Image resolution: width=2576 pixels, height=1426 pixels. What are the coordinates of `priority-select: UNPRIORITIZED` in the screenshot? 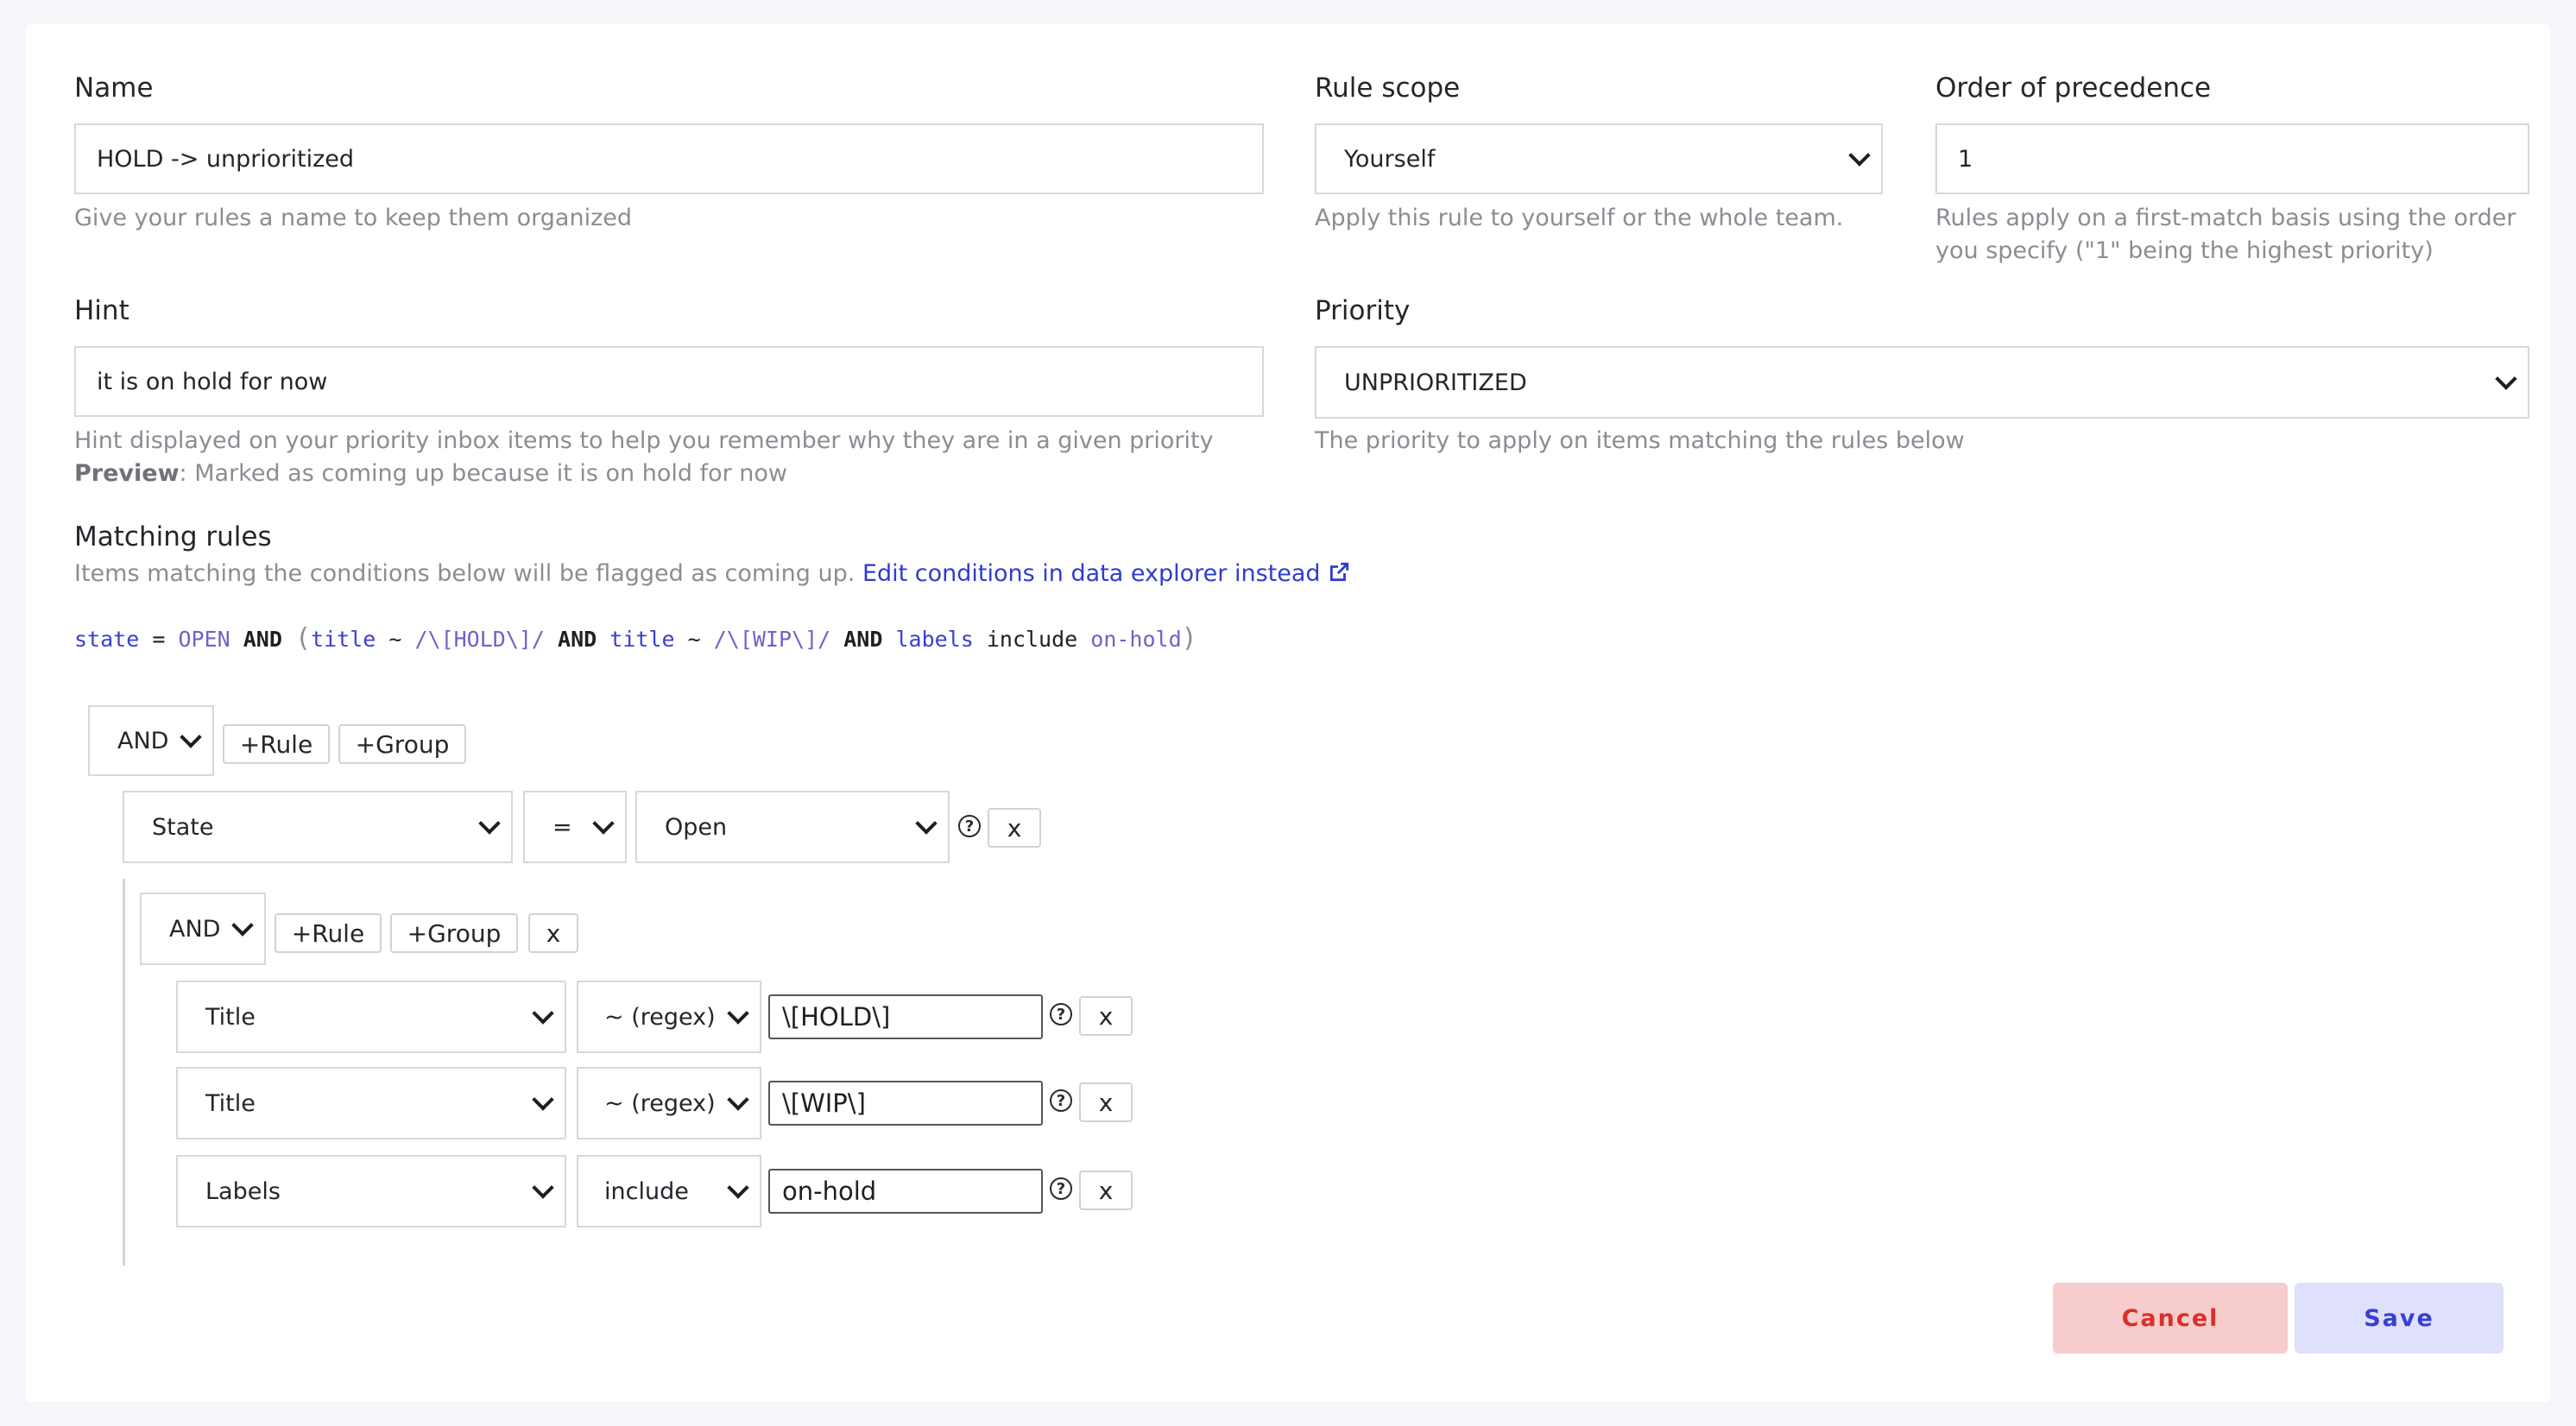 It's located at (1922, 382).